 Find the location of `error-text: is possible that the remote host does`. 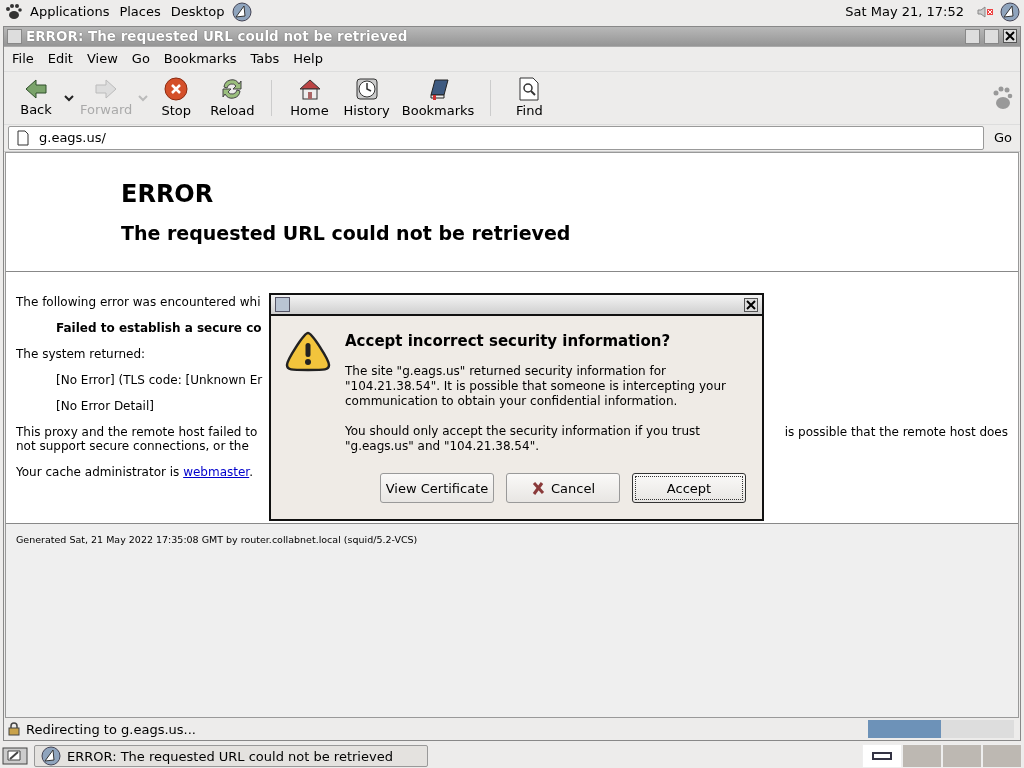

error-text: is possible that the remote host does is located at coordinates (896, 431).